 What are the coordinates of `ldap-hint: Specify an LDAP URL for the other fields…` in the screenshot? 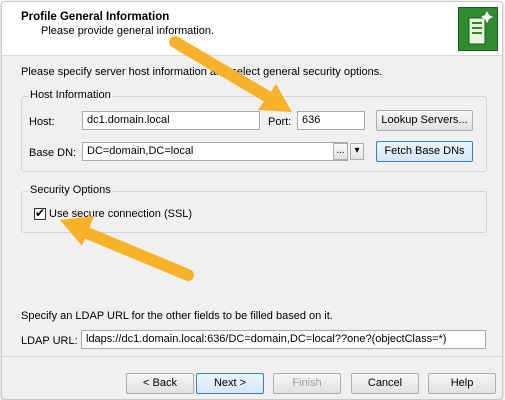 It's located at (177, 316).